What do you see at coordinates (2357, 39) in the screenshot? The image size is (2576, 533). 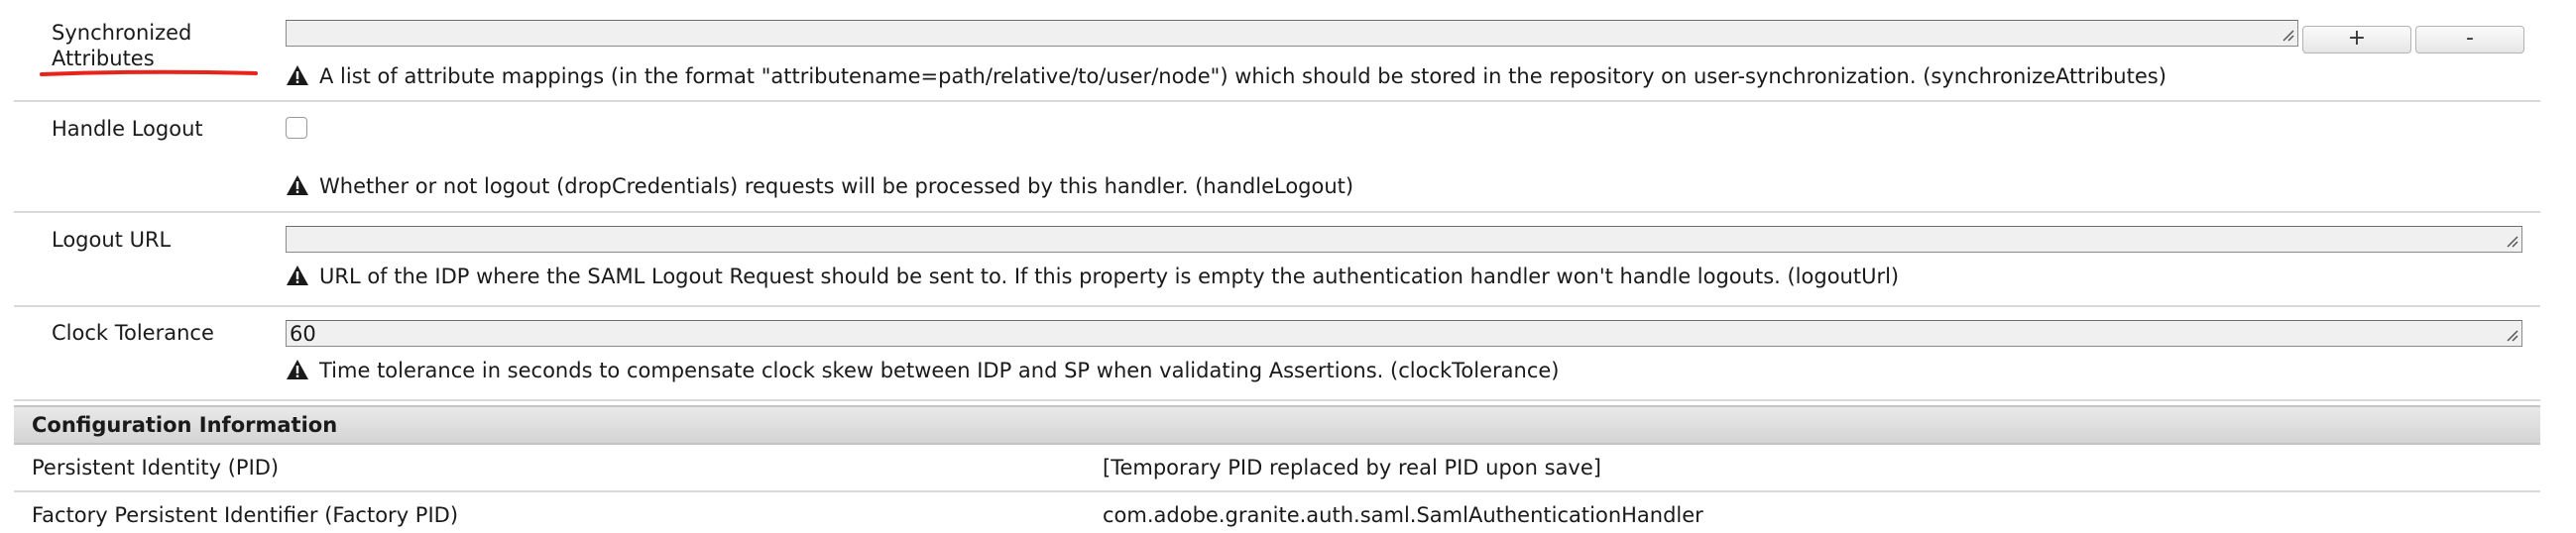 I see `add-value-button: +` at bounding box center [2357, 39].